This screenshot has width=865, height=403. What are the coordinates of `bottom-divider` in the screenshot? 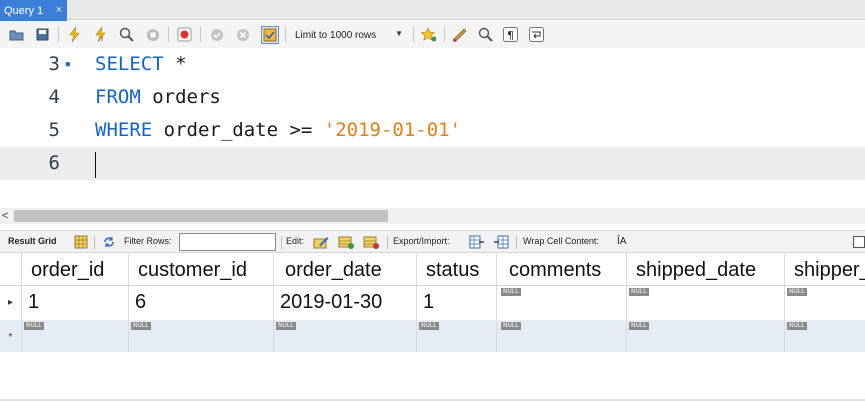 It's located at (432, 400).